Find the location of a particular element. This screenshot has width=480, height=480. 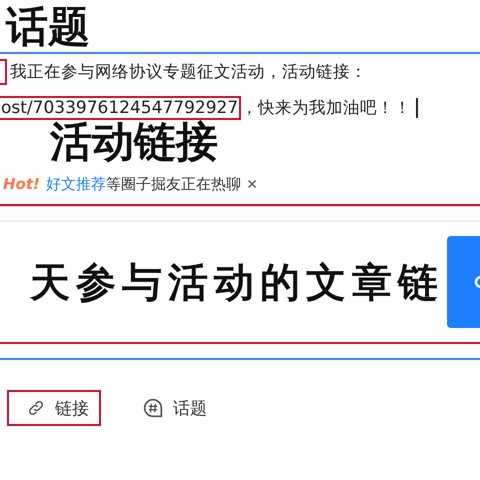

annotation-box is located at coordinates (3, 72).